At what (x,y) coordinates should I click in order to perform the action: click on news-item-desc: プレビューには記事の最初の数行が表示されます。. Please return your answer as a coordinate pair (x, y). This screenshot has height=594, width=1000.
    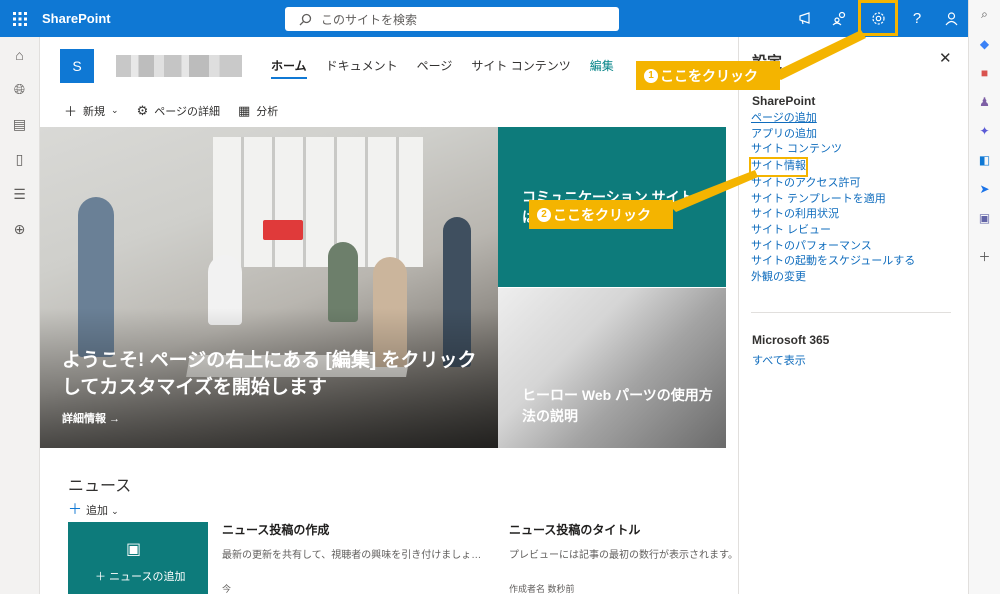
    Looking at the image, I should click on (623, 555).